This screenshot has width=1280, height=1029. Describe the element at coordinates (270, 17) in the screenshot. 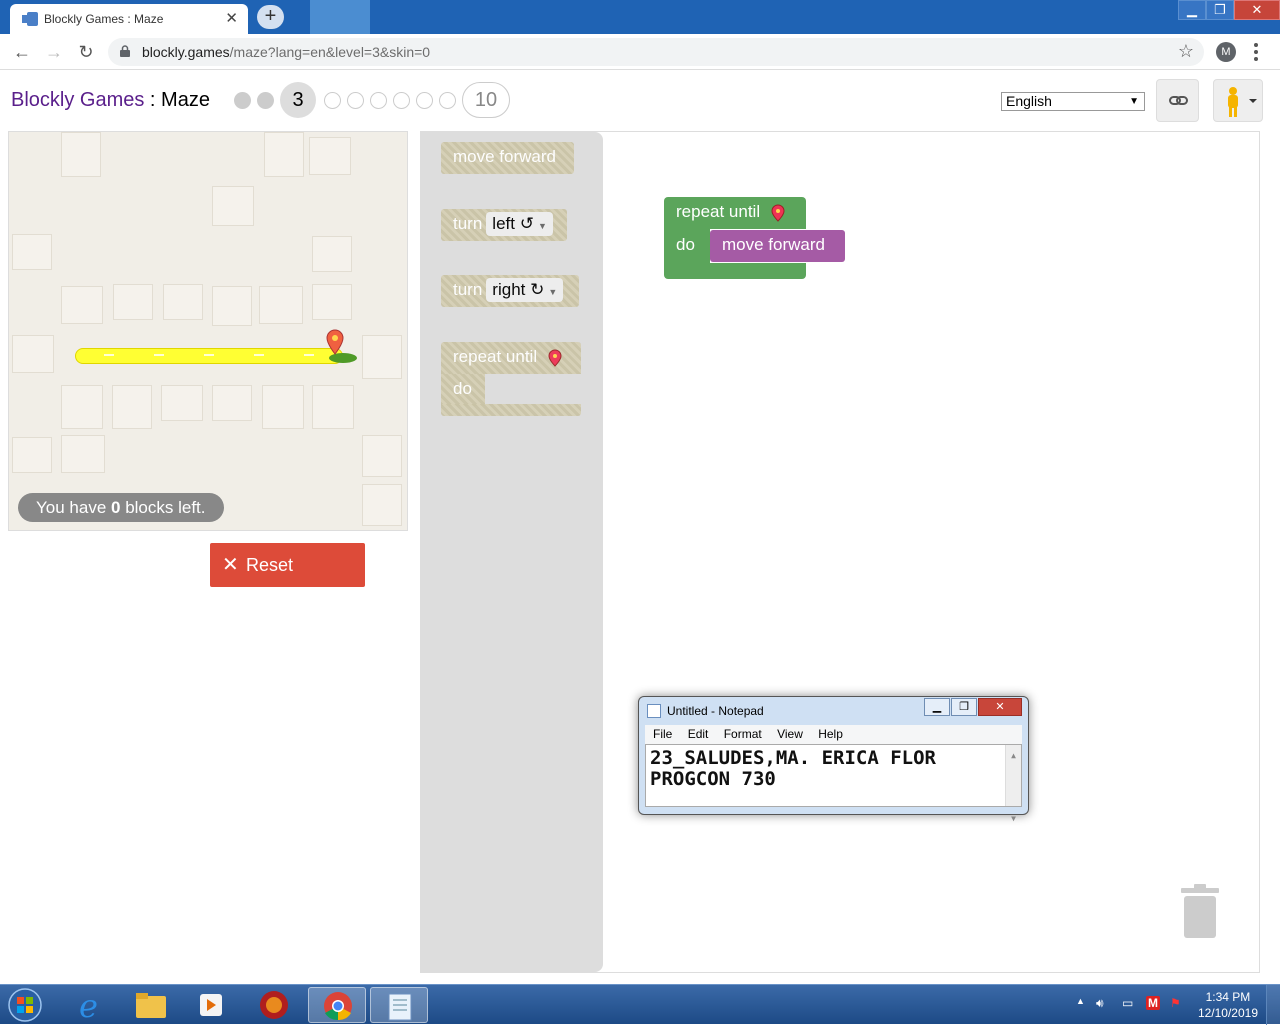

I see `new-tab-button: +` at that location.